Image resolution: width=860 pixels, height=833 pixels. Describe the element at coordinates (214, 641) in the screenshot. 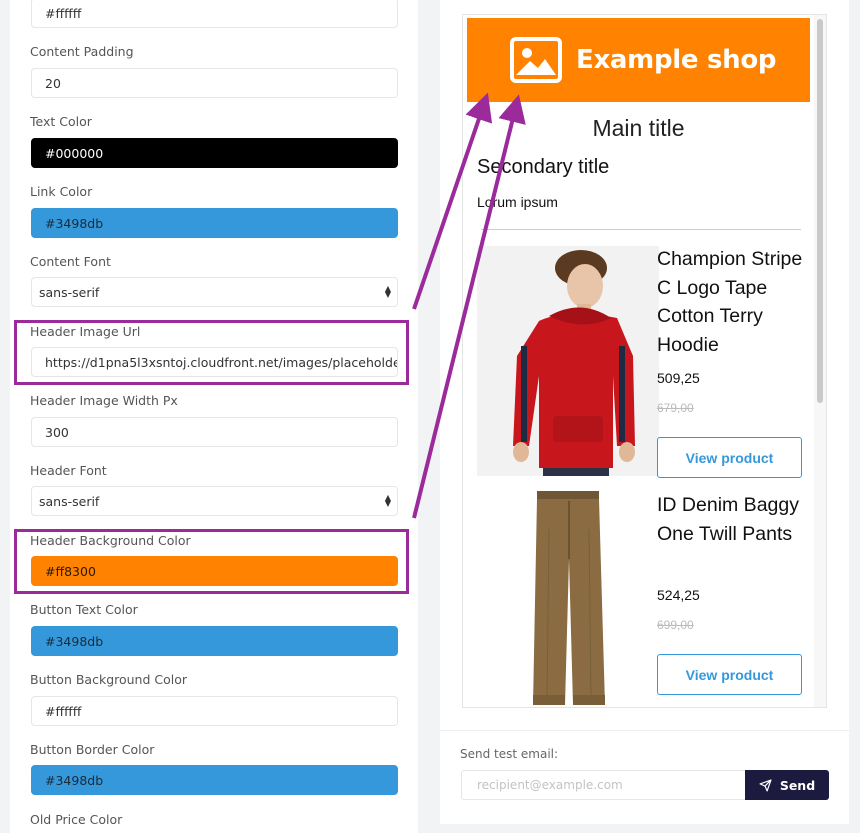

I see `button-text-color-input: #3498db` at that location.